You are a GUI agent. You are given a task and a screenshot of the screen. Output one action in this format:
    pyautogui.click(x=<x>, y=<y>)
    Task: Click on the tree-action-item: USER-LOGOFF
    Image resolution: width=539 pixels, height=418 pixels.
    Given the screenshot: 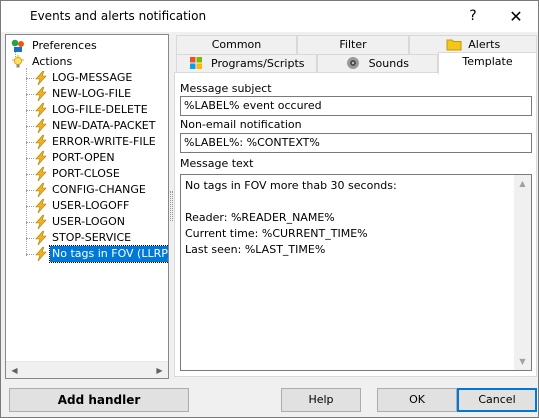 What is the action you would take?
    pyautogui.click(x=87, y=206)
    